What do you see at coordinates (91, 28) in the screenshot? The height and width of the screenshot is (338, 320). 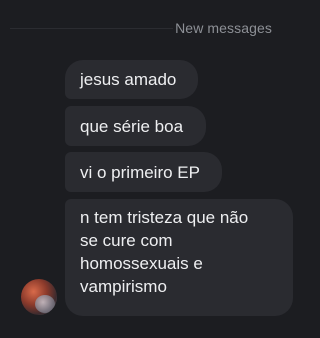 I see `divider-line` at bounding box center [91, 28].